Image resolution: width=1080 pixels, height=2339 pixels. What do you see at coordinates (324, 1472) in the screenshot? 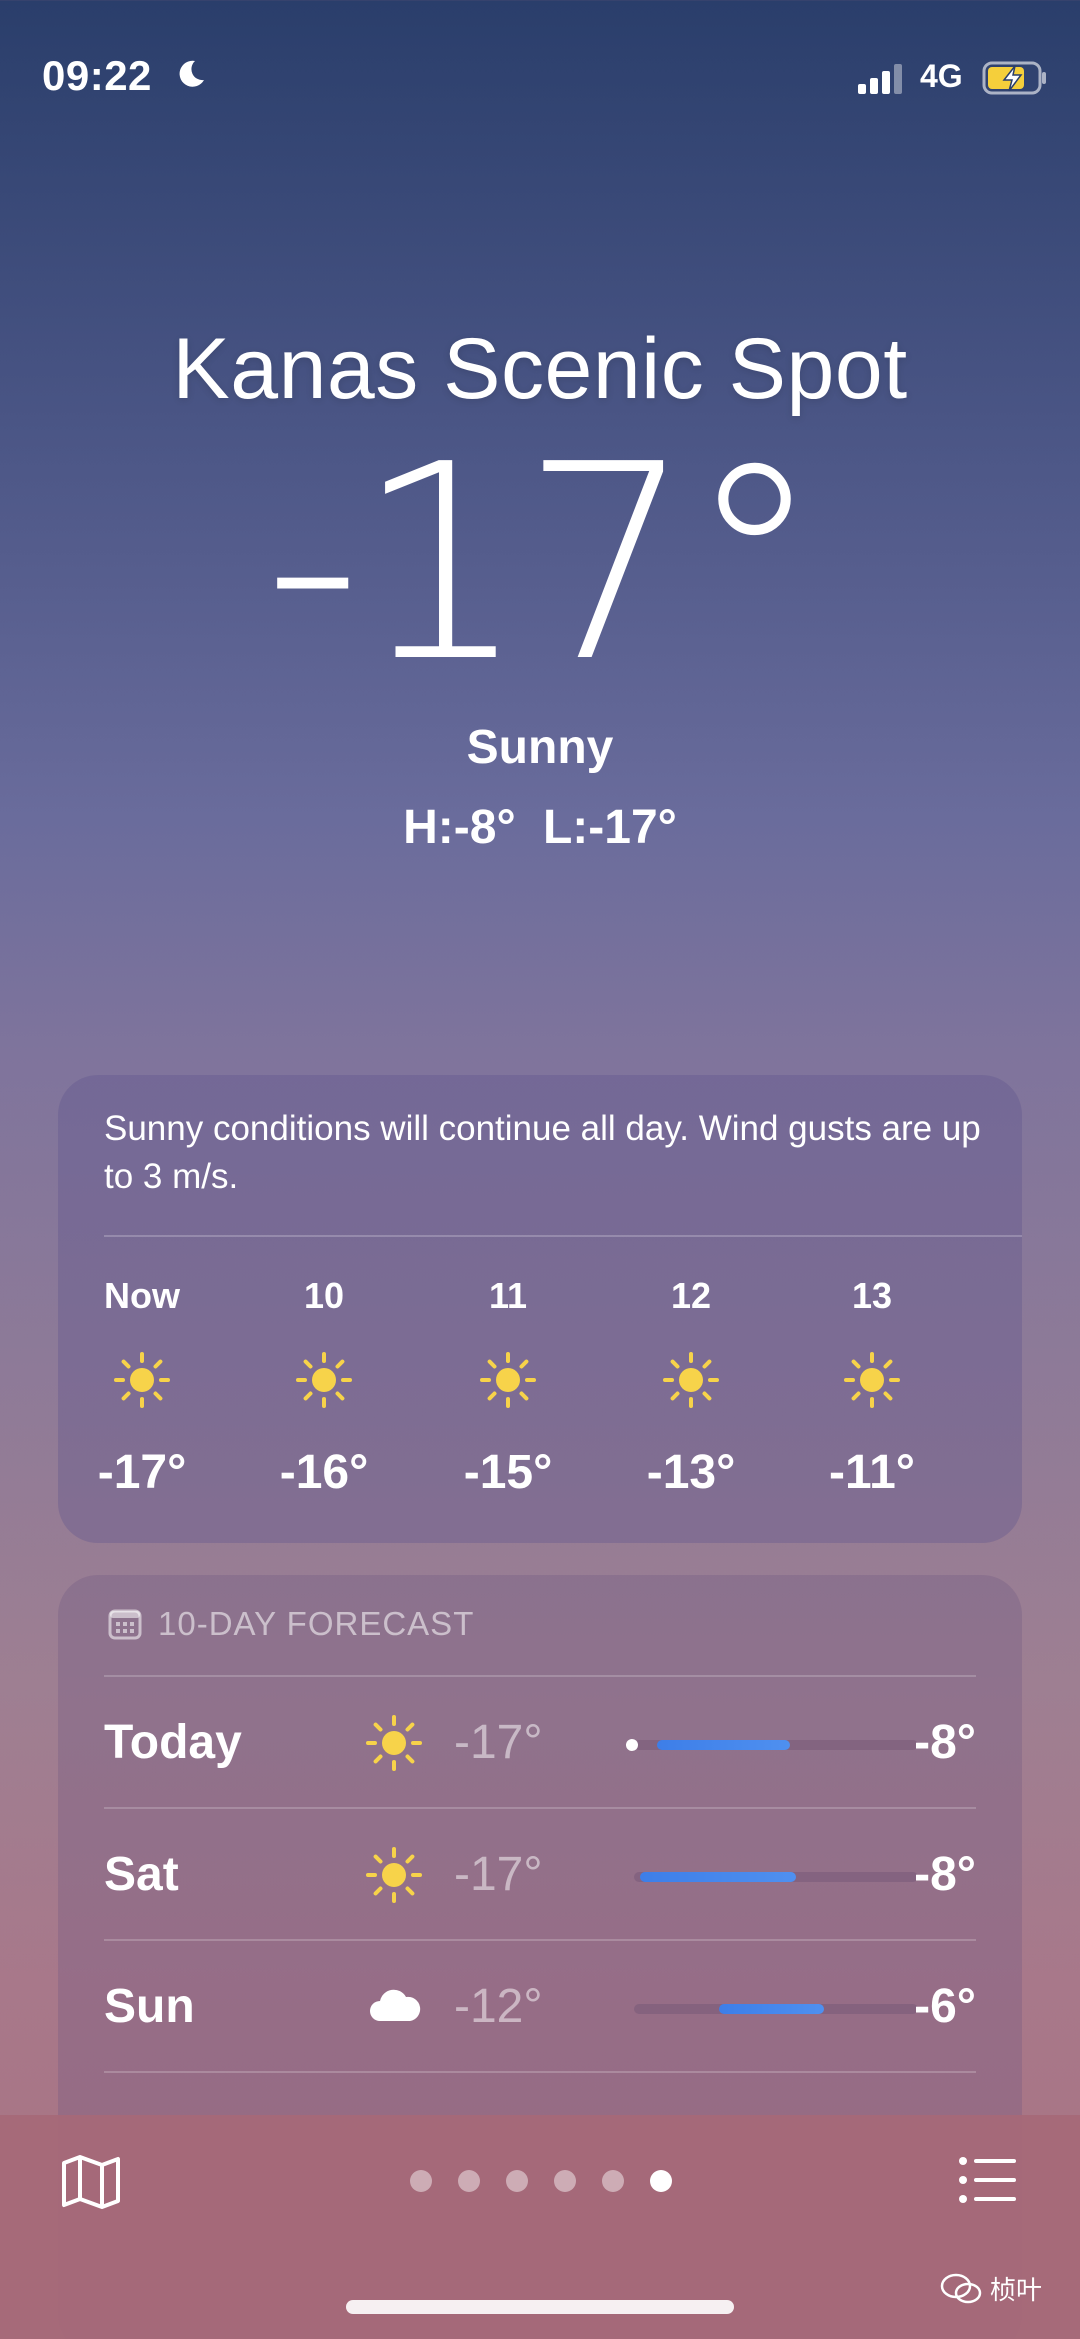
I see `hour-temp: -16°` at bounding box center [324, 1472].